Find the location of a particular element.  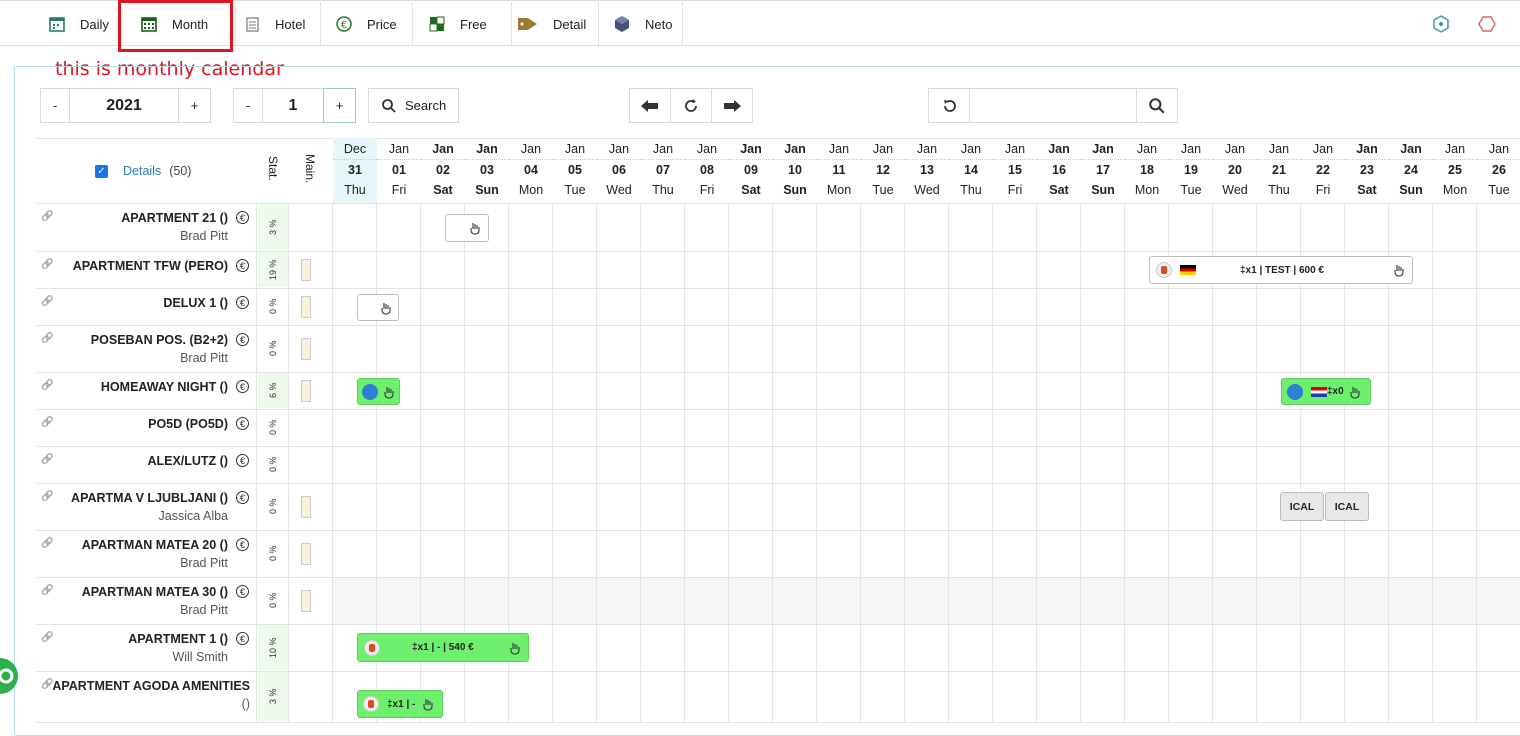

unit-label: APARTMENT TFW (PERO) is located at coordinates (146, 266).